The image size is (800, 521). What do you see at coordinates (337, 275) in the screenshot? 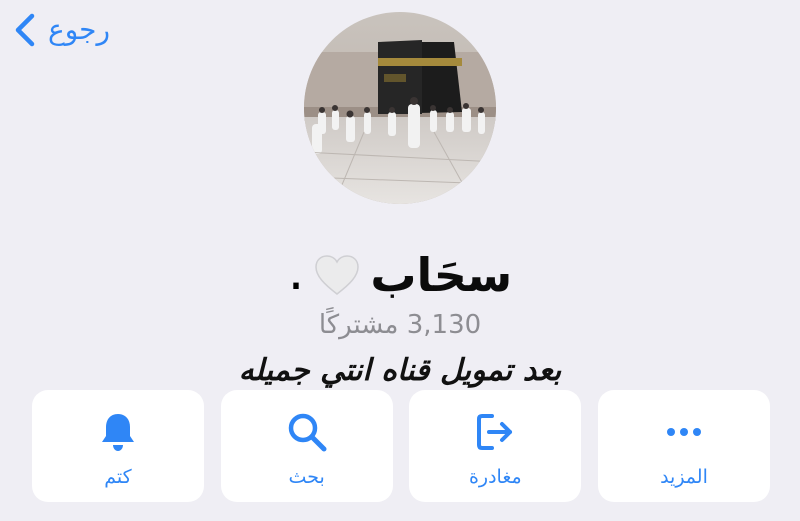
I see `white-heart-icon` at bounding box center [337, 275].